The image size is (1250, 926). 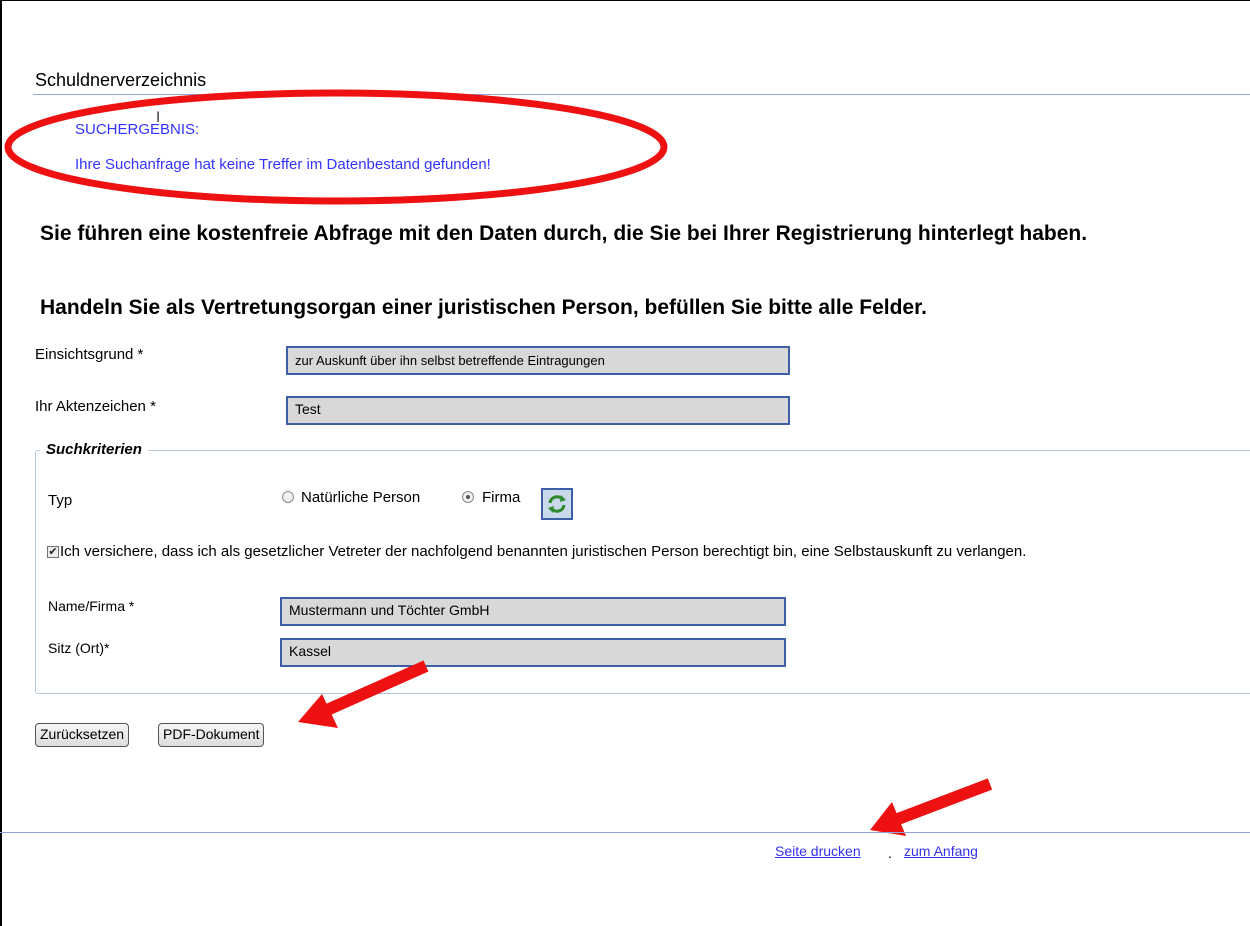 What do you see at coordinates (211, 735) in the screenshot?
I see `pdf-document-button: PDF-Dokument` at bounding box center [211, 735].